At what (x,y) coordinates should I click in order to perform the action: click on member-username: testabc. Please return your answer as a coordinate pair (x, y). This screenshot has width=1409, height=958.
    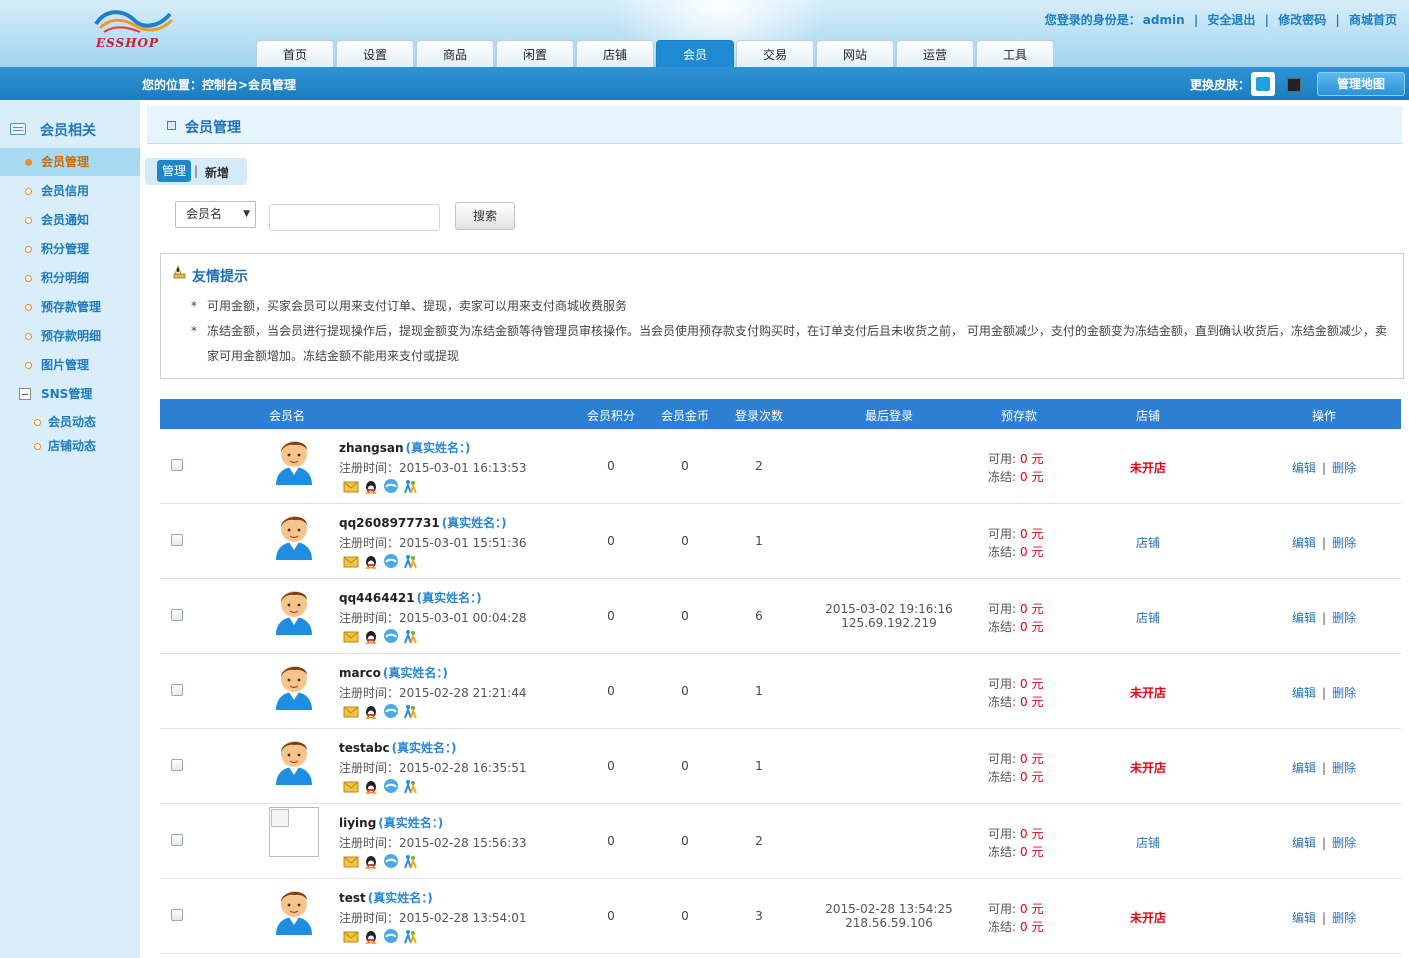
    Looking at the image, I should click on (364, 748).